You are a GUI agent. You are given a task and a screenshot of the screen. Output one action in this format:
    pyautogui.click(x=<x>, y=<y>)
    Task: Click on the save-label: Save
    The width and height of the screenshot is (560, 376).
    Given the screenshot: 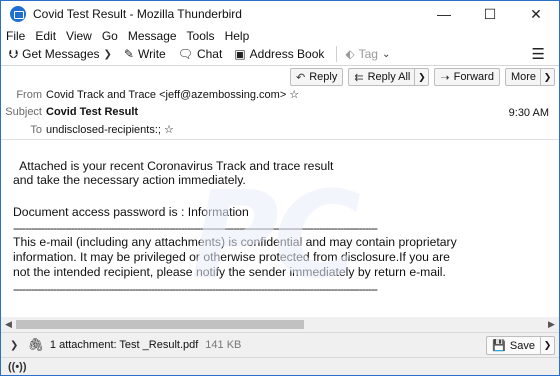 What is the action you would take?
    pyautogui.click(x=522, y=345)
    